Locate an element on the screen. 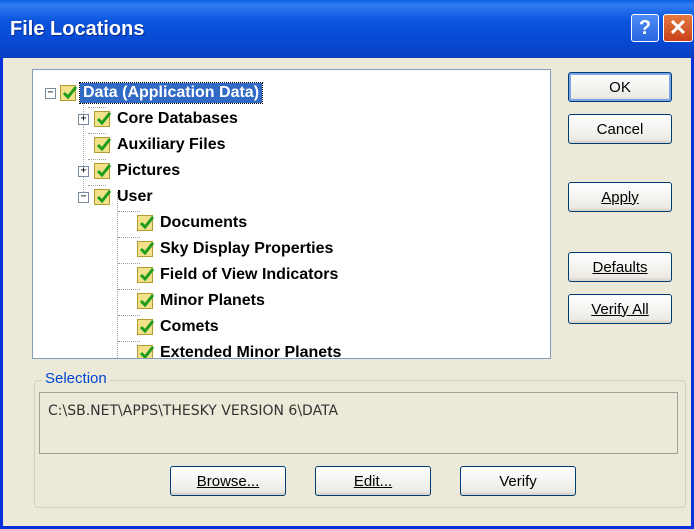 This screenshot has height=529, width=694. tree-node-sky-display-properties: Sky Display Properties is located at coordinates (236, 249).